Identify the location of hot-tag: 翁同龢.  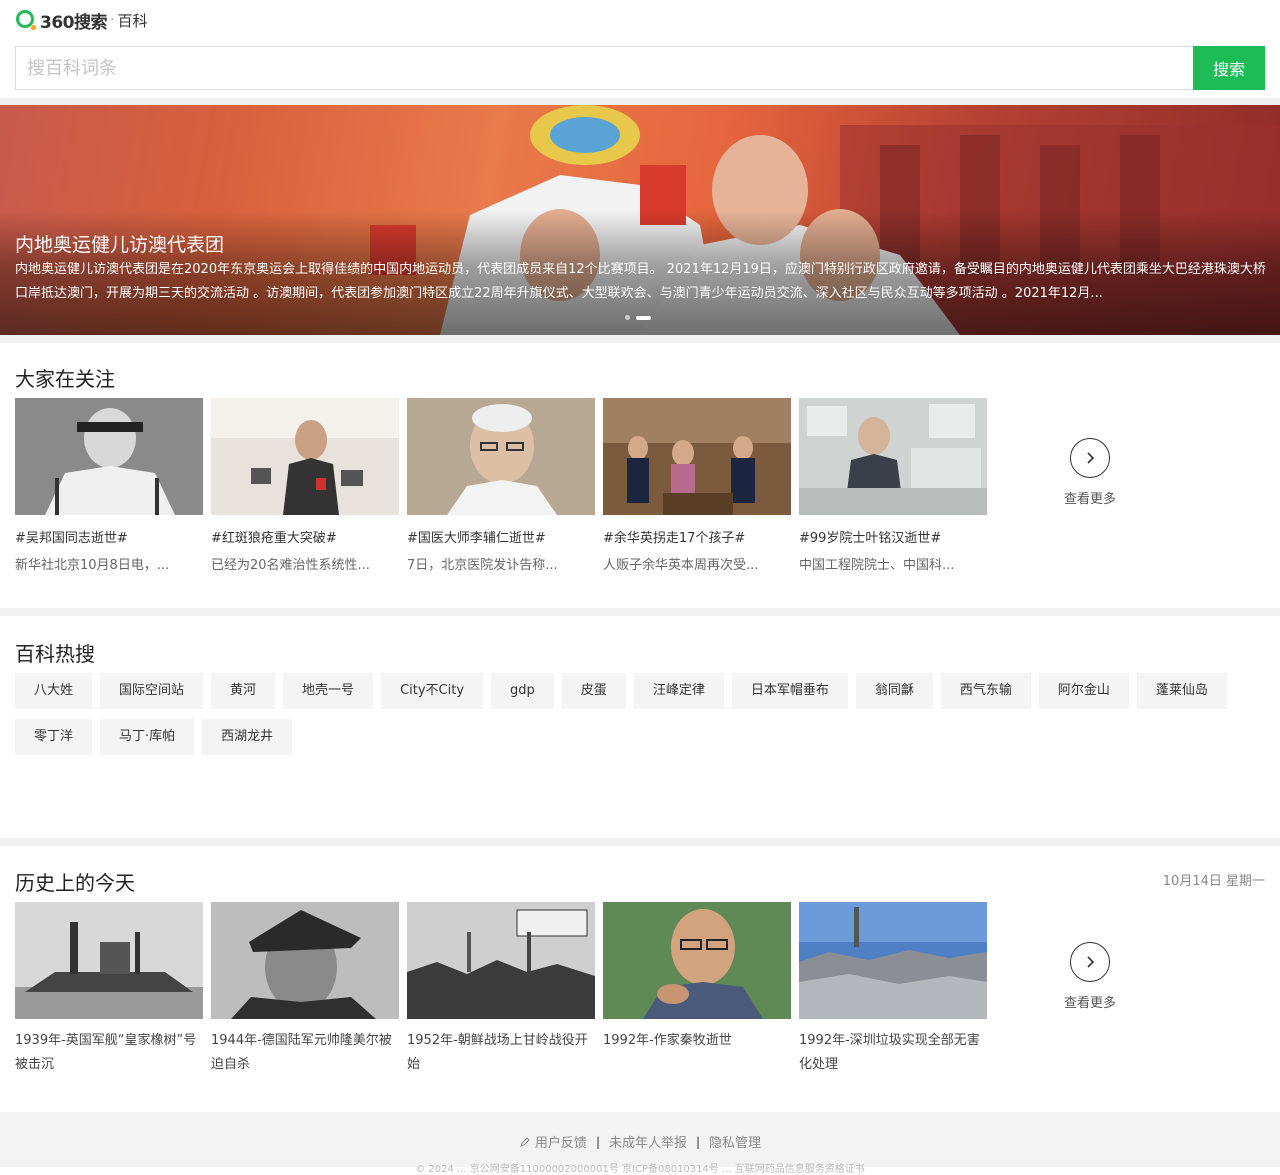
(894, 691).